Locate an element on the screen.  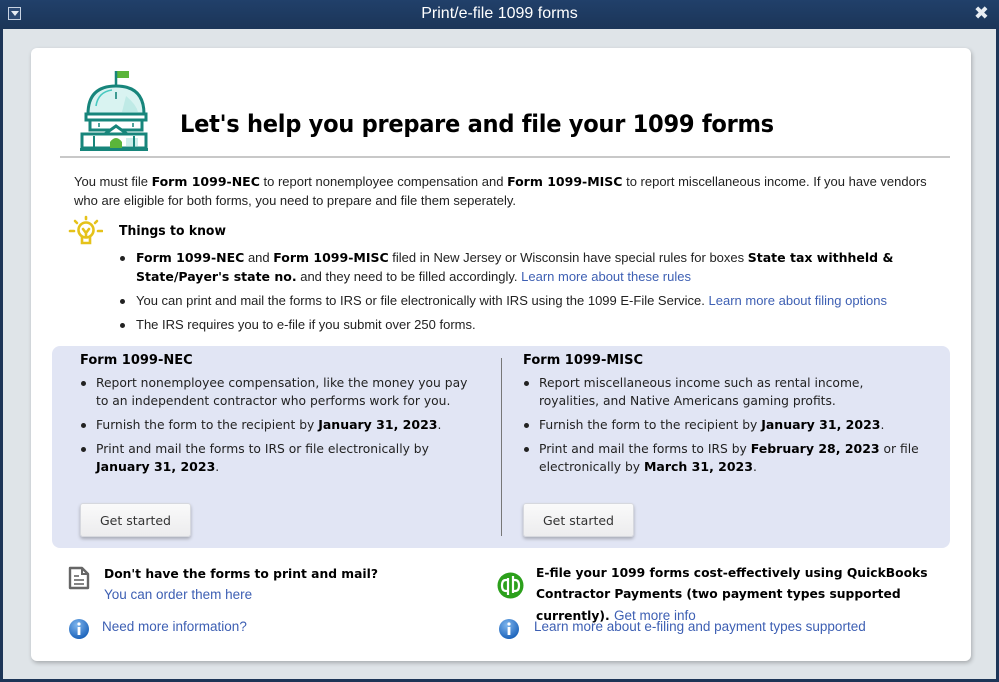
learn-more-filing-options-link: Learn more about filing options is located at coordinates (798, 300).